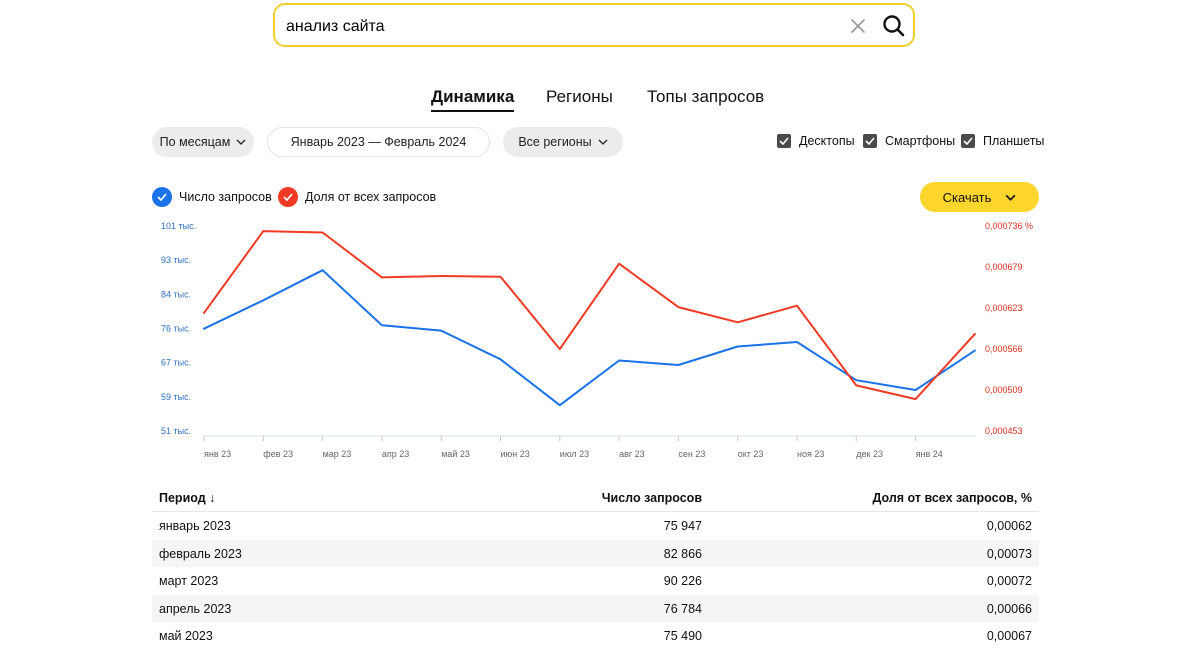 Image resolution: width=1200 pixels, height=653 pixels. What do you see at coordinates (869, 454) in the screenshot?
I see `x-tick-label: дек 23` at bounding box center [869, 454].